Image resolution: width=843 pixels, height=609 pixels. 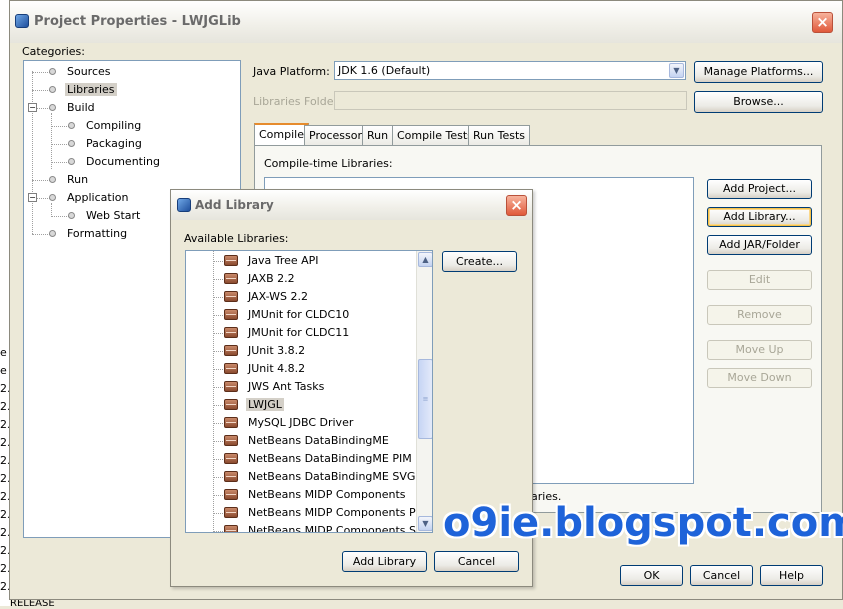 What do you see at coordinates (265, 404) in the screenshot?
I see `library-item-label: LWJGL` at bounding box center [265, 404].